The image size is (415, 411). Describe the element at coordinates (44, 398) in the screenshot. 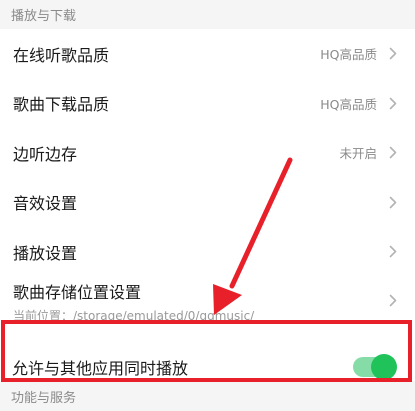

I see `section-header-label: 功能与服务` at that location.